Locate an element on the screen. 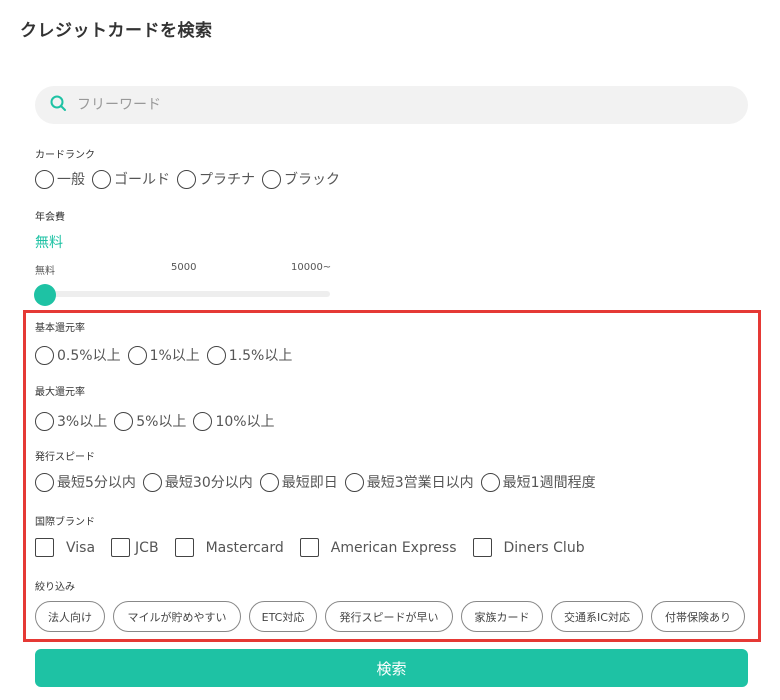 This screenshot has width=780, height=700. option-label: Mastercard is located at coordinates (244, 547).